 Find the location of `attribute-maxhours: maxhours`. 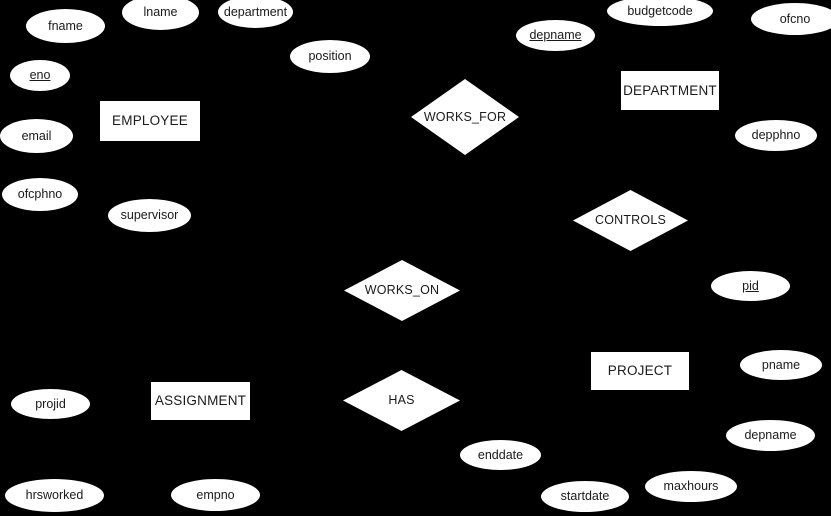

attribute-maxhours: maxhours is located at coordinates (691, 486).